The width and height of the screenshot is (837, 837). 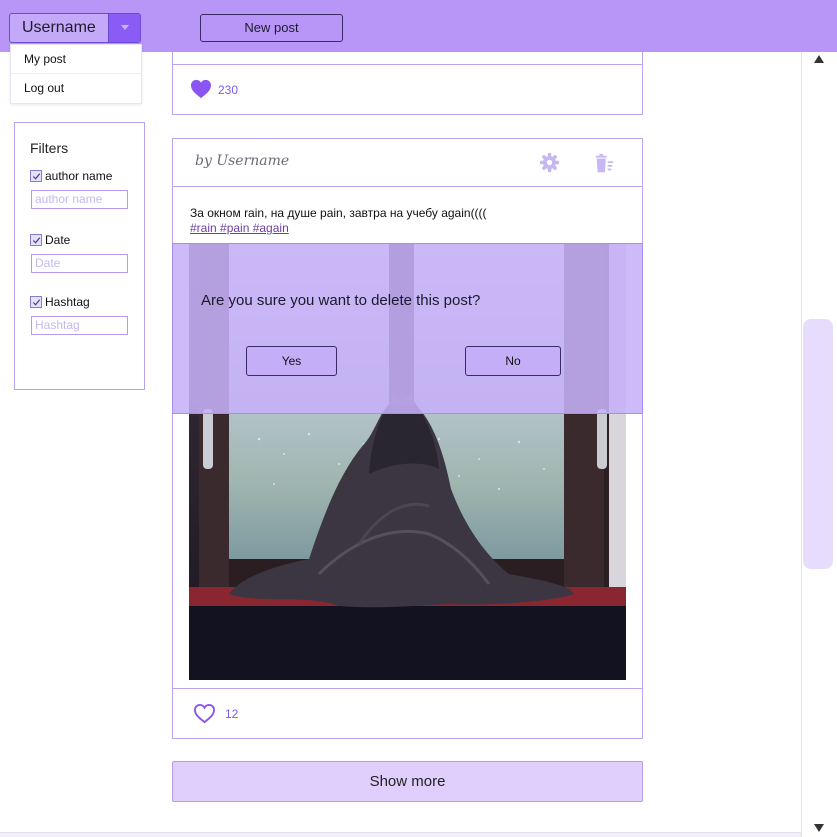 What do you see at coordinates (124, 28) in the screenshot?
I see `chevron-down-icon` at bounding box center [124, 28].